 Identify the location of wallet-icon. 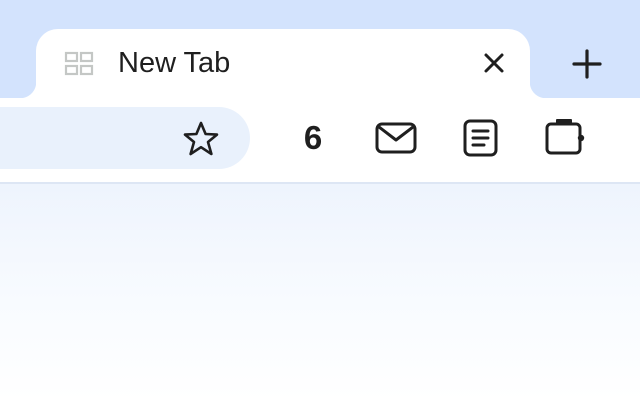
(565, 137).